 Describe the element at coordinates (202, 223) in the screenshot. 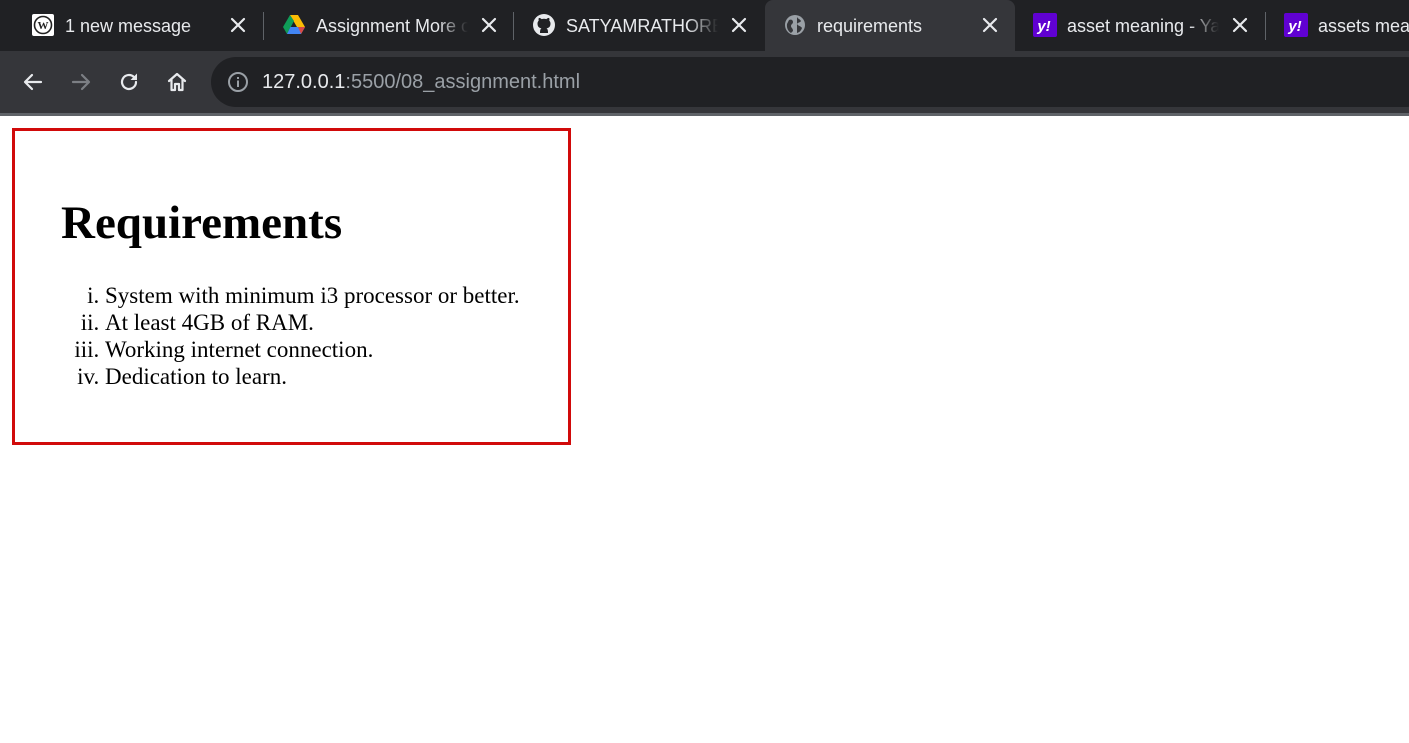

I see `page-title: Requirements` at that location.